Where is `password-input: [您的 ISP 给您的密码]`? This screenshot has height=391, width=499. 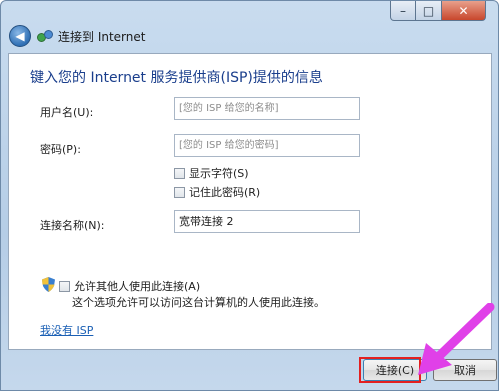
password-input: [您的 ISP 给您的密码] is located at coordinates (267, 145).